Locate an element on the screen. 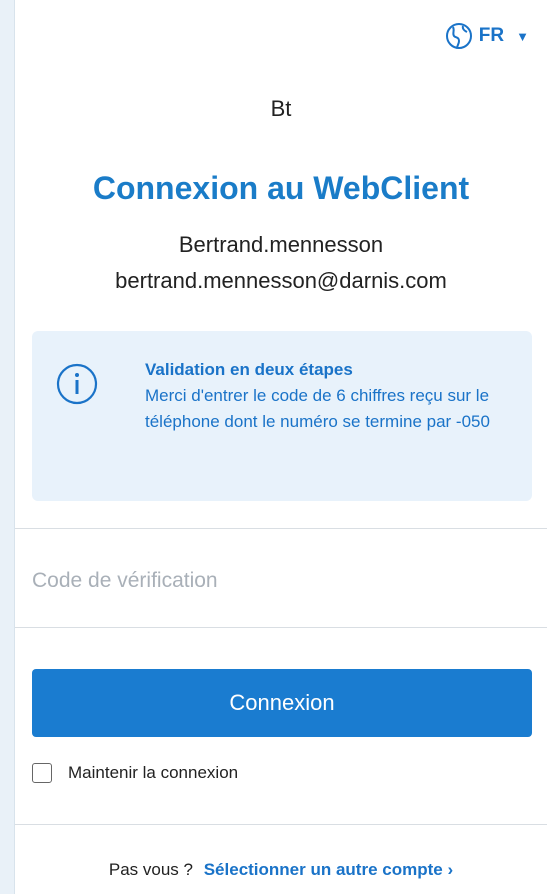 This screenshot has width=547, height=894. info-title: Validation en deux étapes is located at coordinates (249, 369).